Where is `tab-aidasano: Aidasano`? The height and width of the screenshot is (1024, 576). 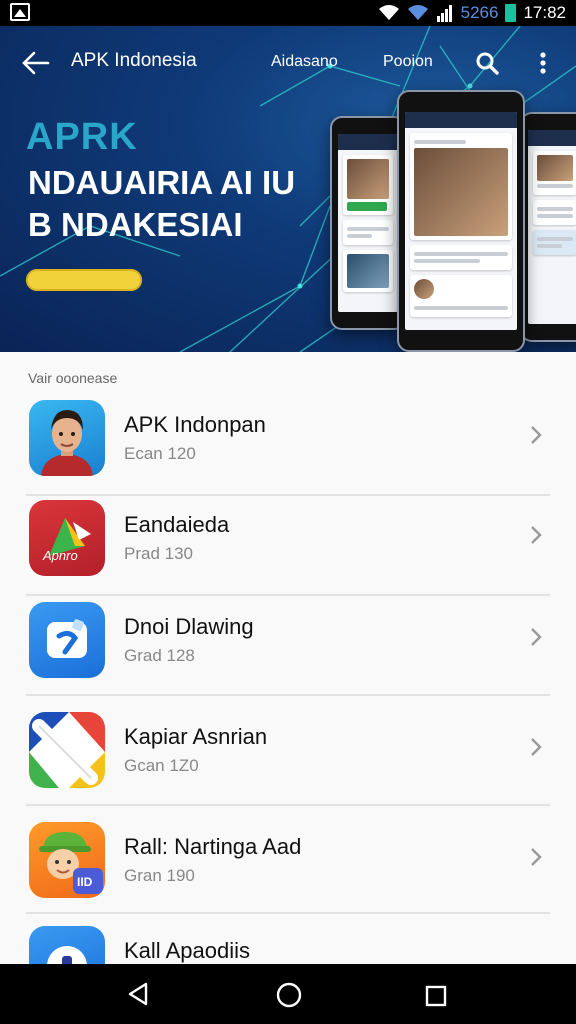 tab-aidasano: Aidasano is located at coordinates (304, 62).